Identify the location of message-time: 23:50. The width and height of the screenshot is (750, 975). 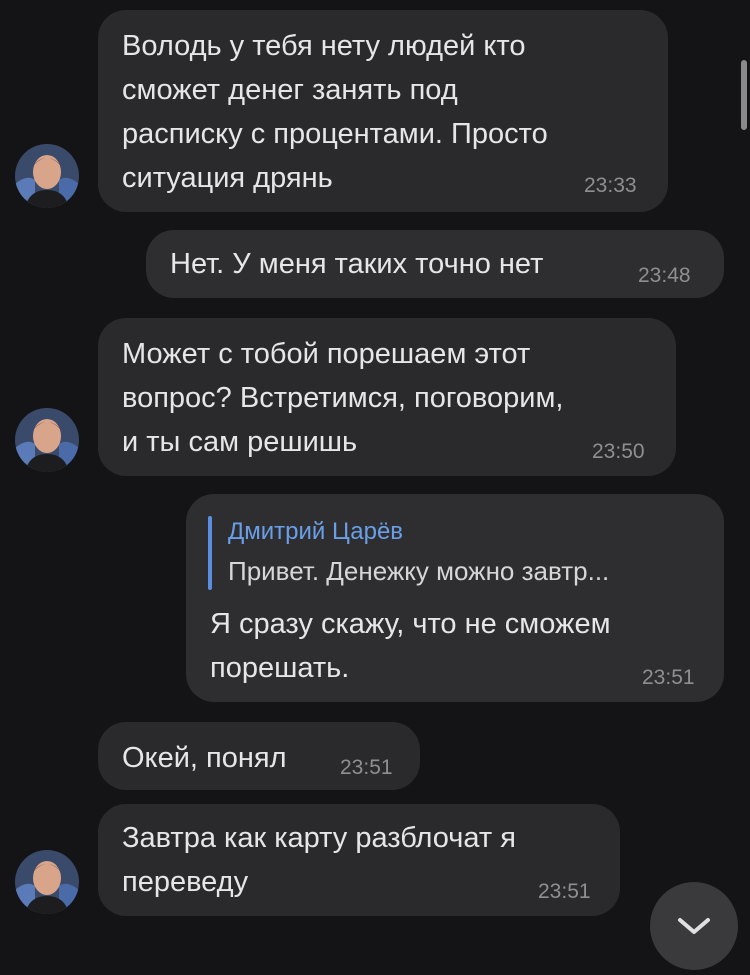
(618, 451).